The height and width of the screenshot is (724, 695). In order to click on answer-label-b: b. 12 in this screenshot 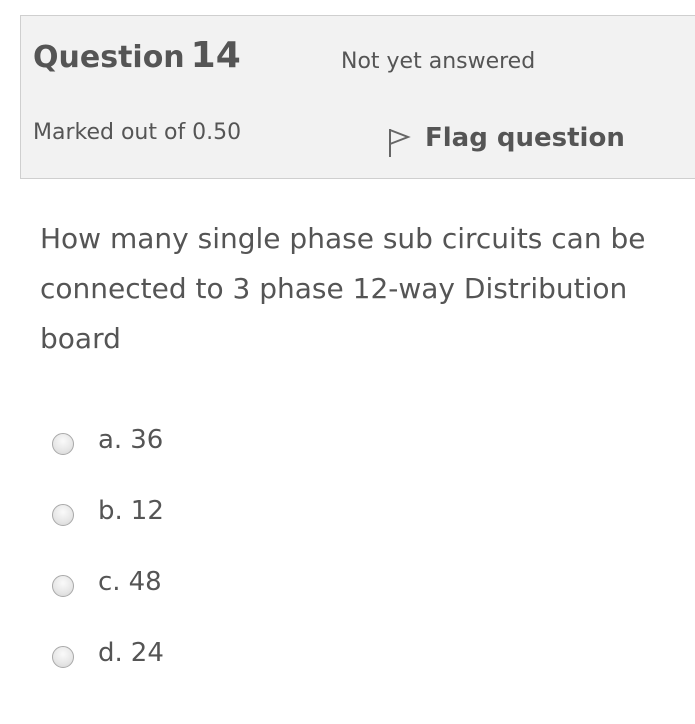, I will do `click(131, 511)`.